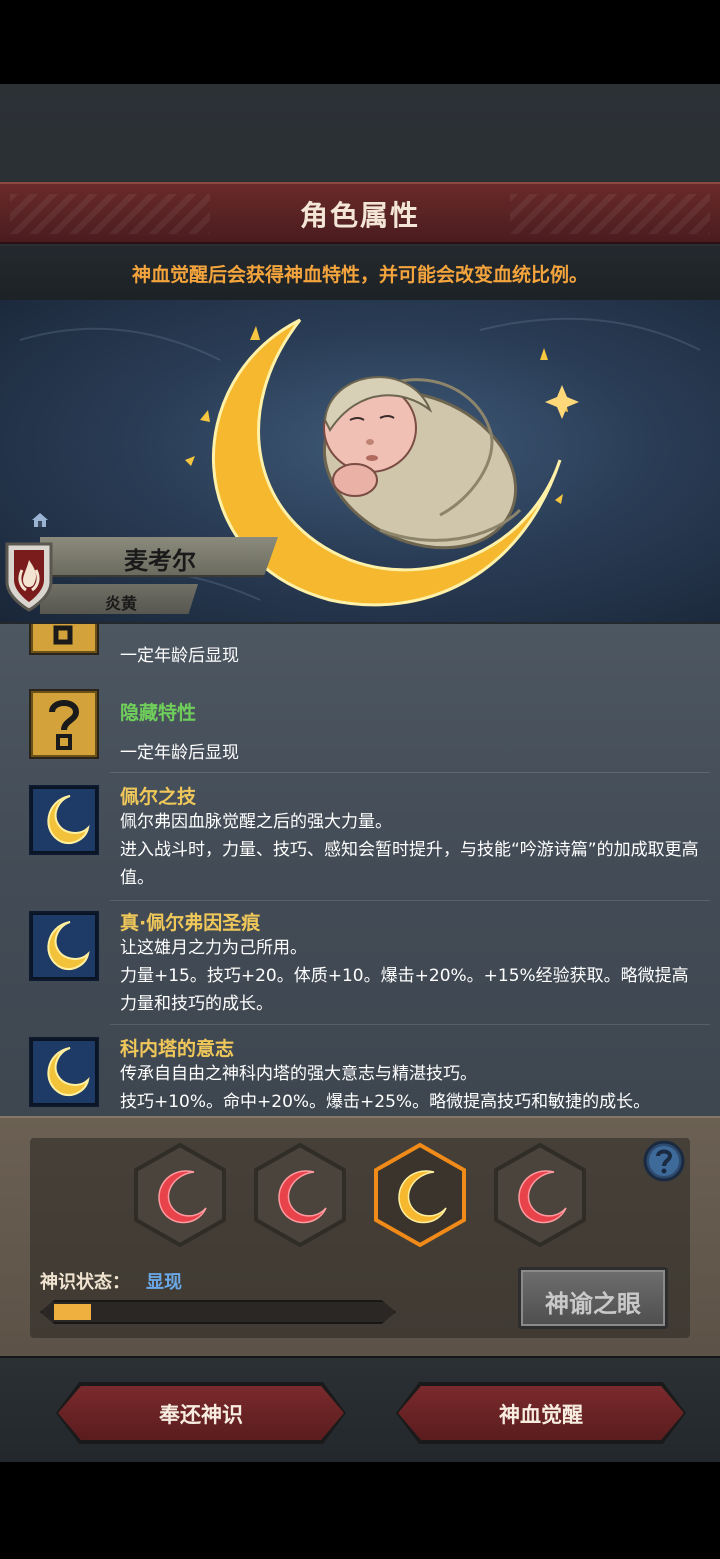  Describe the element at coordinates (40, 520) in the screenshot. I see `home-icon` at that location.